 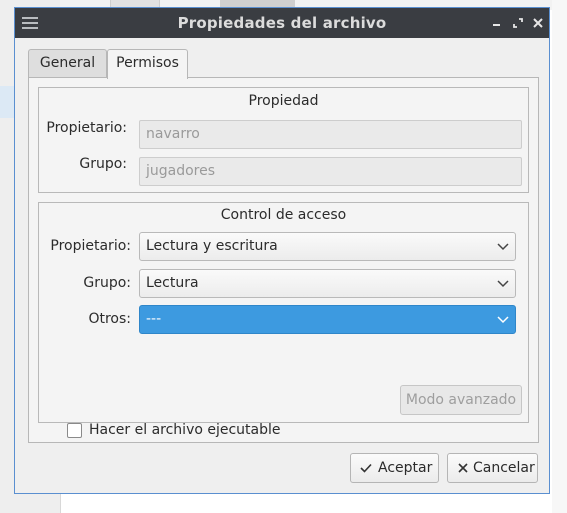 What do you see at coordinates (90, 246) in the screenshot?
I see `access-owner-label: Propietario:` at bounding box center [90, 246].